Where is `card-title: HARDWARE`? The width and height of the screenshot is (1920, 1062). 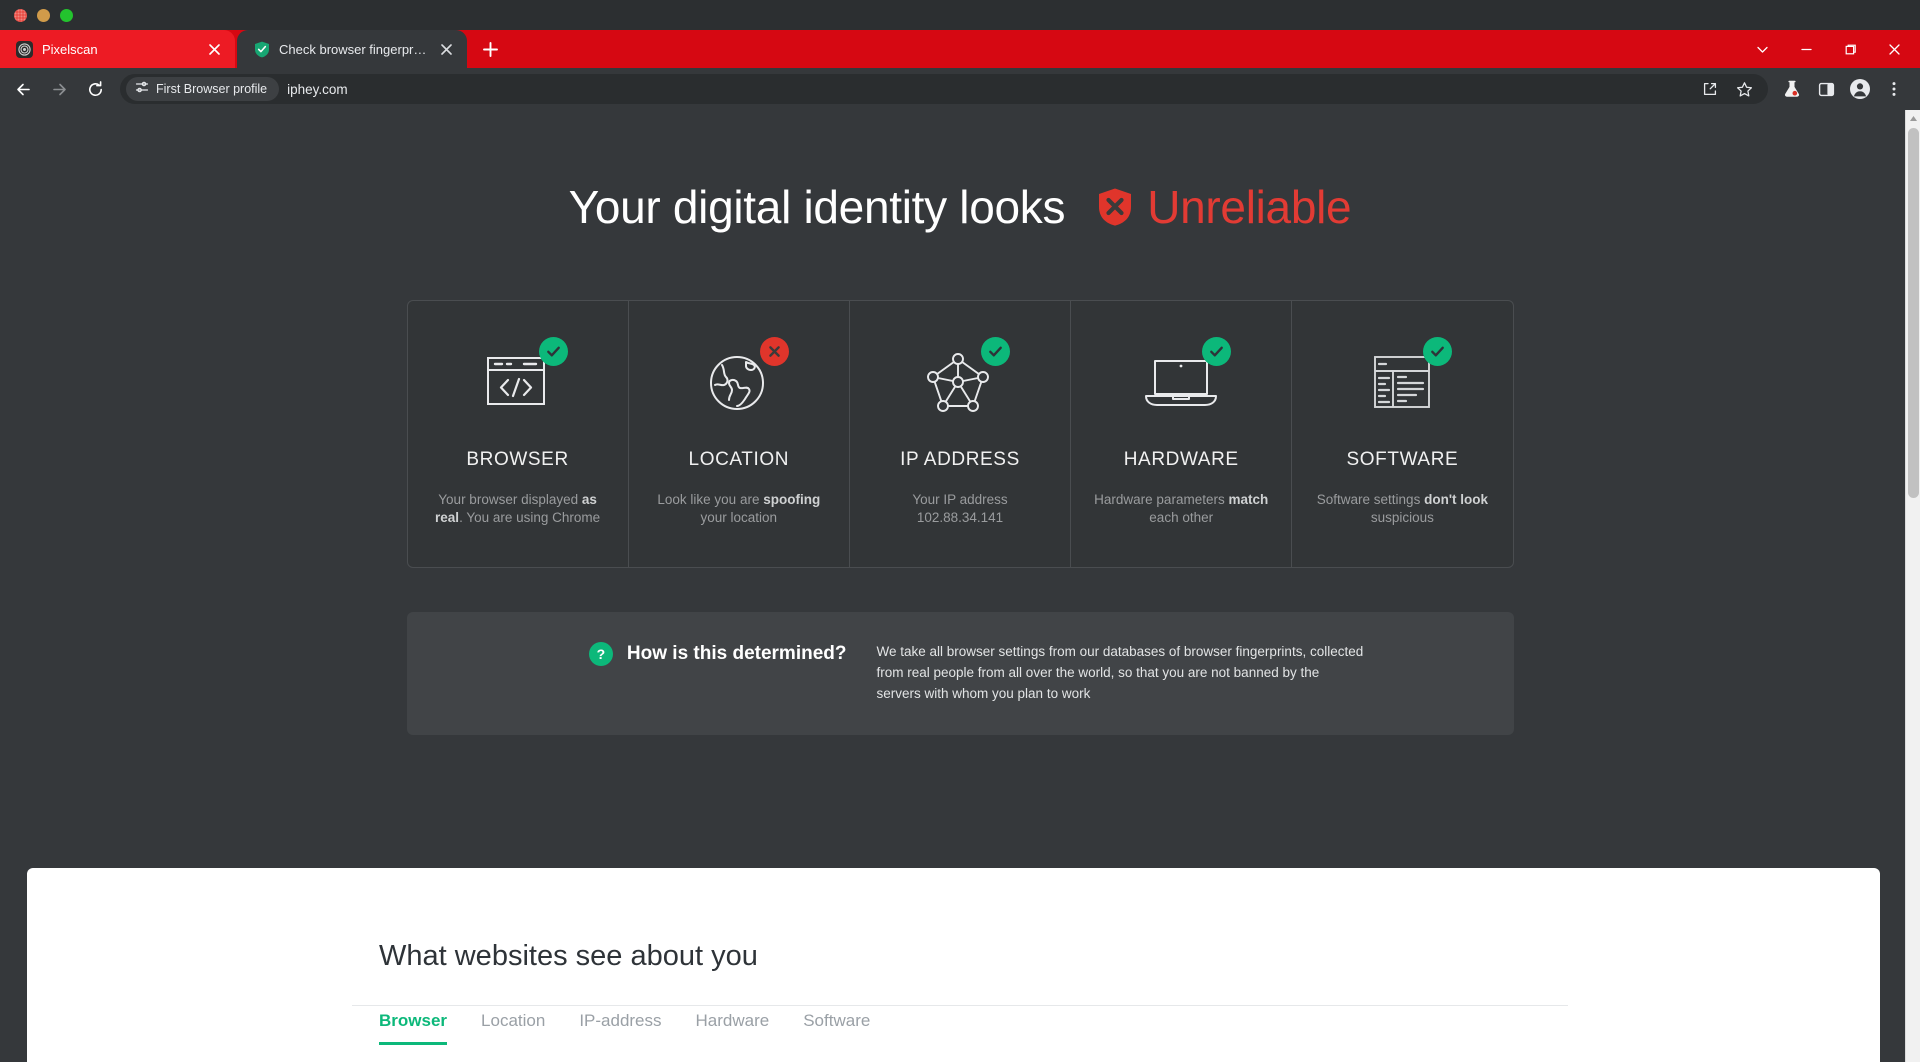
card-title: HARDWARE is located at coordinates (1181, 459).